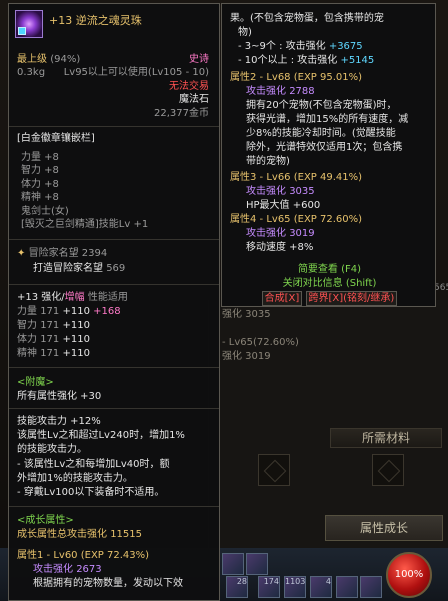  I want to click on emblem-stat: 精神 +8, so click(40, 197).